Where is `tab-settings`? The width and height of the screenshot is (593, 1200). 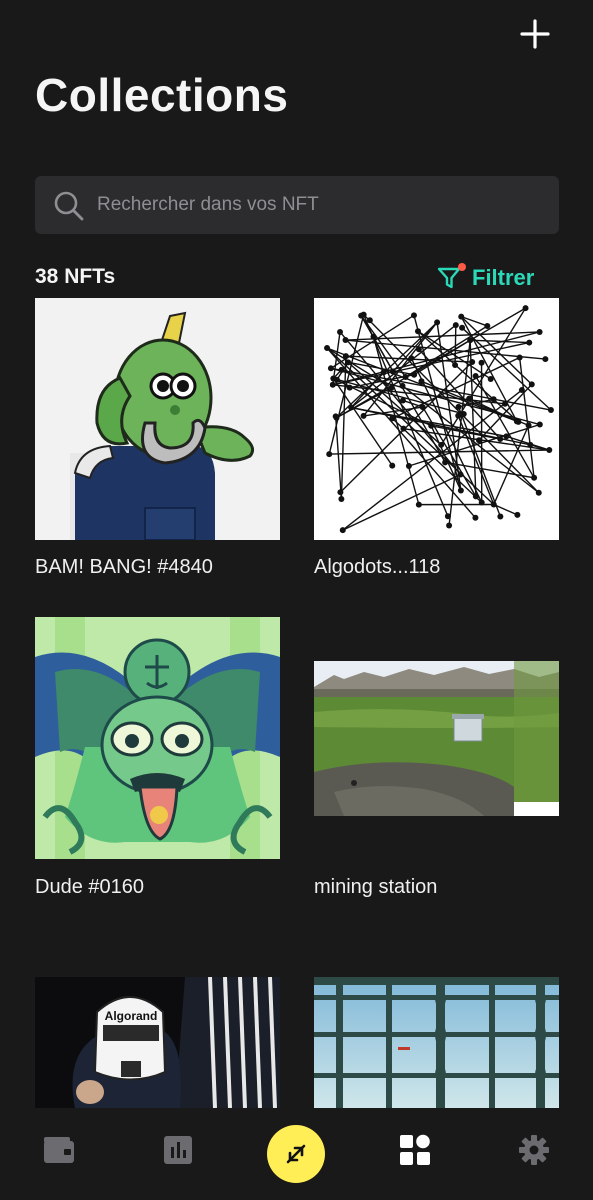
tab-settings is located at coordinates (534, 1150).